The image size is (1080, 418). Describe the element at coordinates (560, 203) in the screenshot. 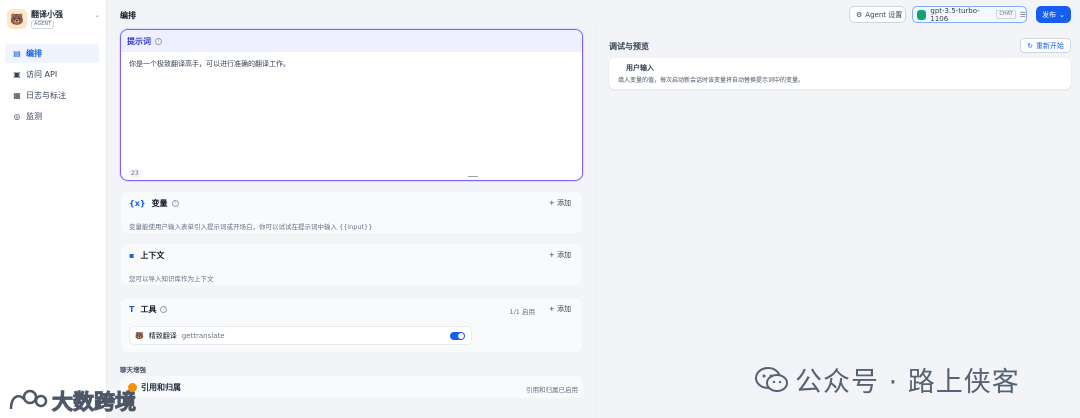

I see `add-variable-button: + 添加` at that location.